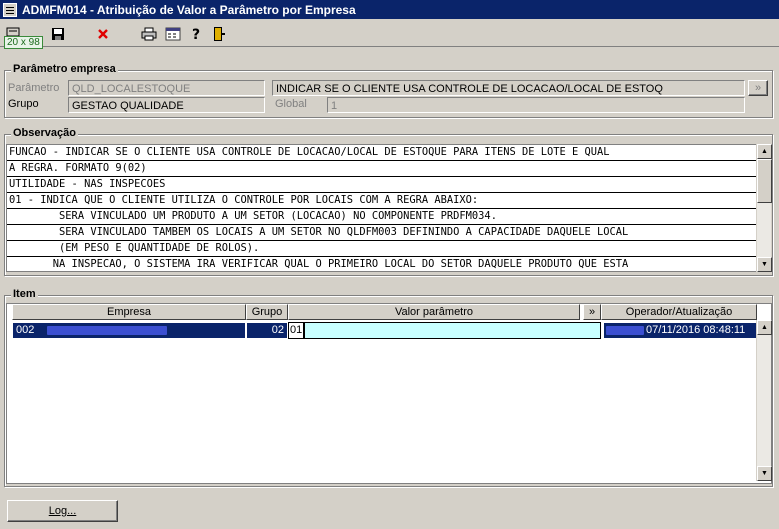 The height and width of the screenshot is (529, 779). Describe the element at coordinates (58, 34) in the screenshot. I see `save-icon` at that location.